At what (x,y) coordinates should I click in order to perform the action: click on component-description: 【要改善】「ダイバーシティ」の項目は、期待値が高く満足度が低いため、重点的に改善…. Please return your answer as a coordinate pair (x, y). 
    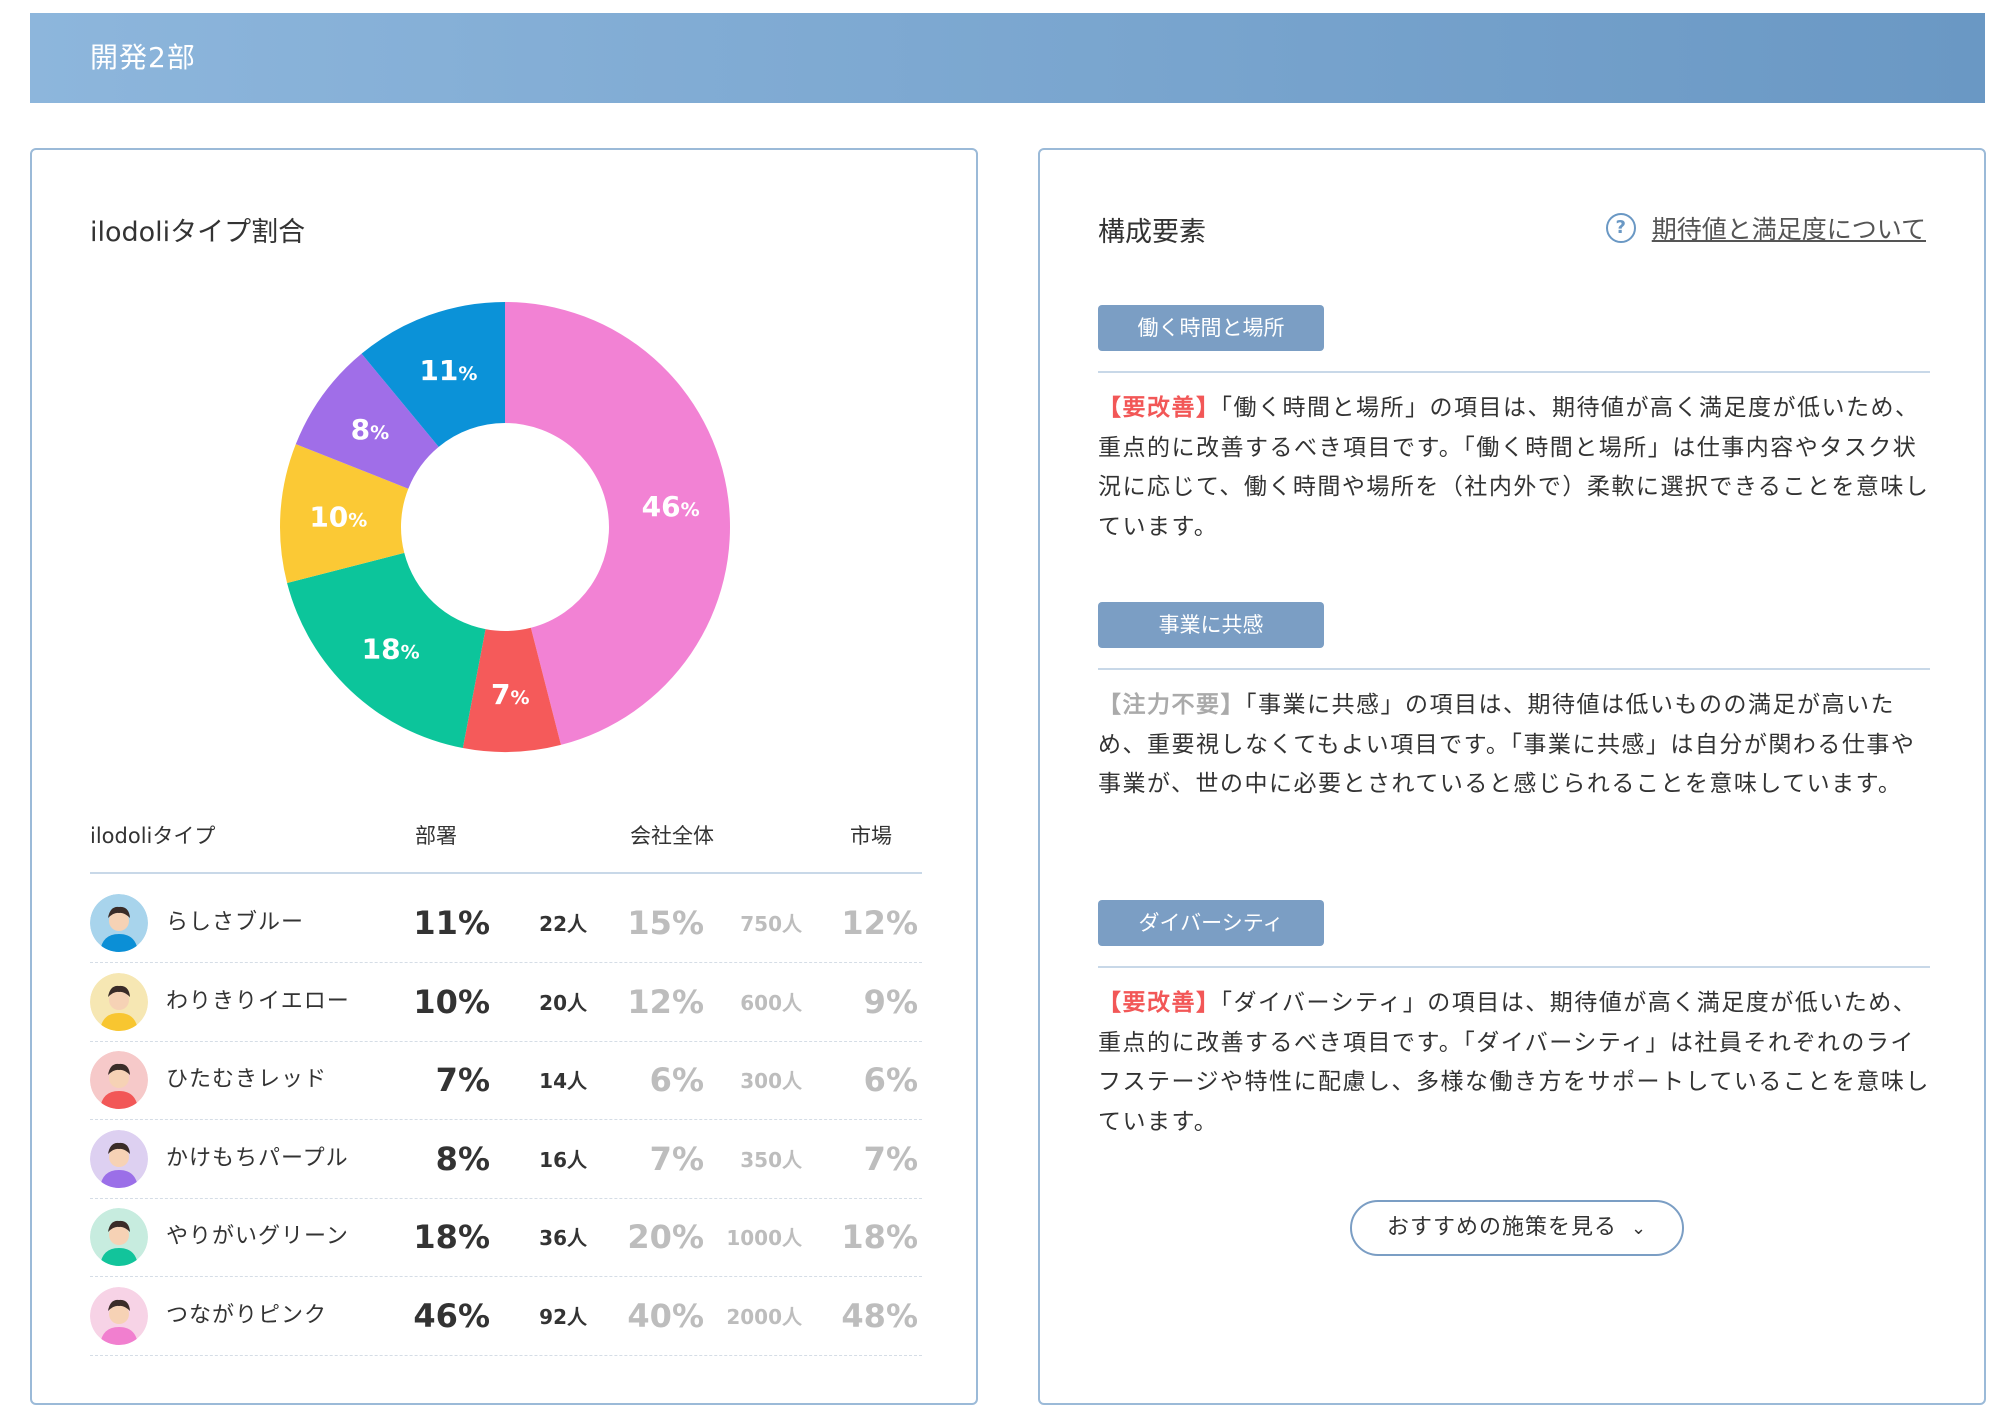
    Looking at the image, I should click on (1514, 1063).